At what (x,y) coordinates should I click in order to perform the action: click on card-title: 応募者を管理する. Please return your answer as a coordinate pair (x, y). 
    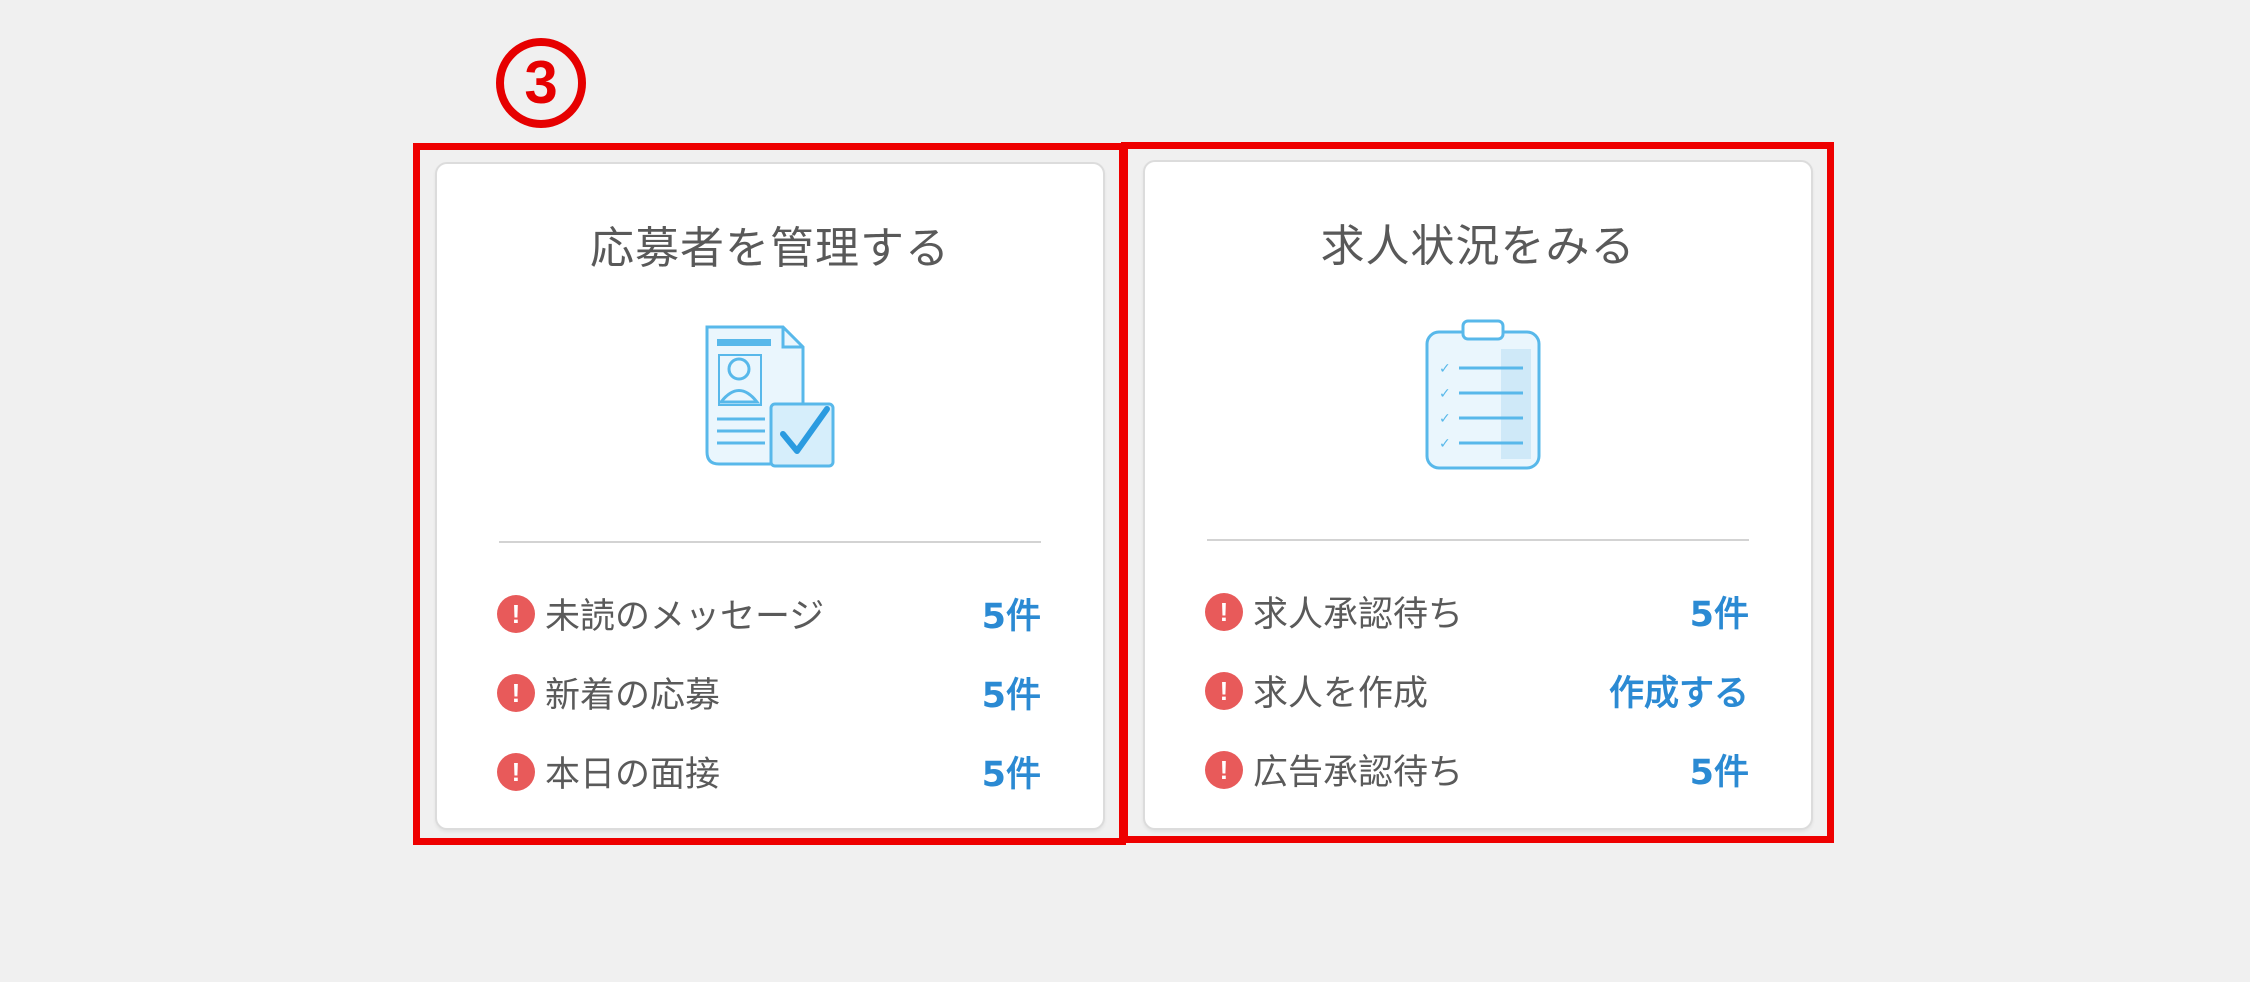
    Looking at the image, I should click on (770, 244).